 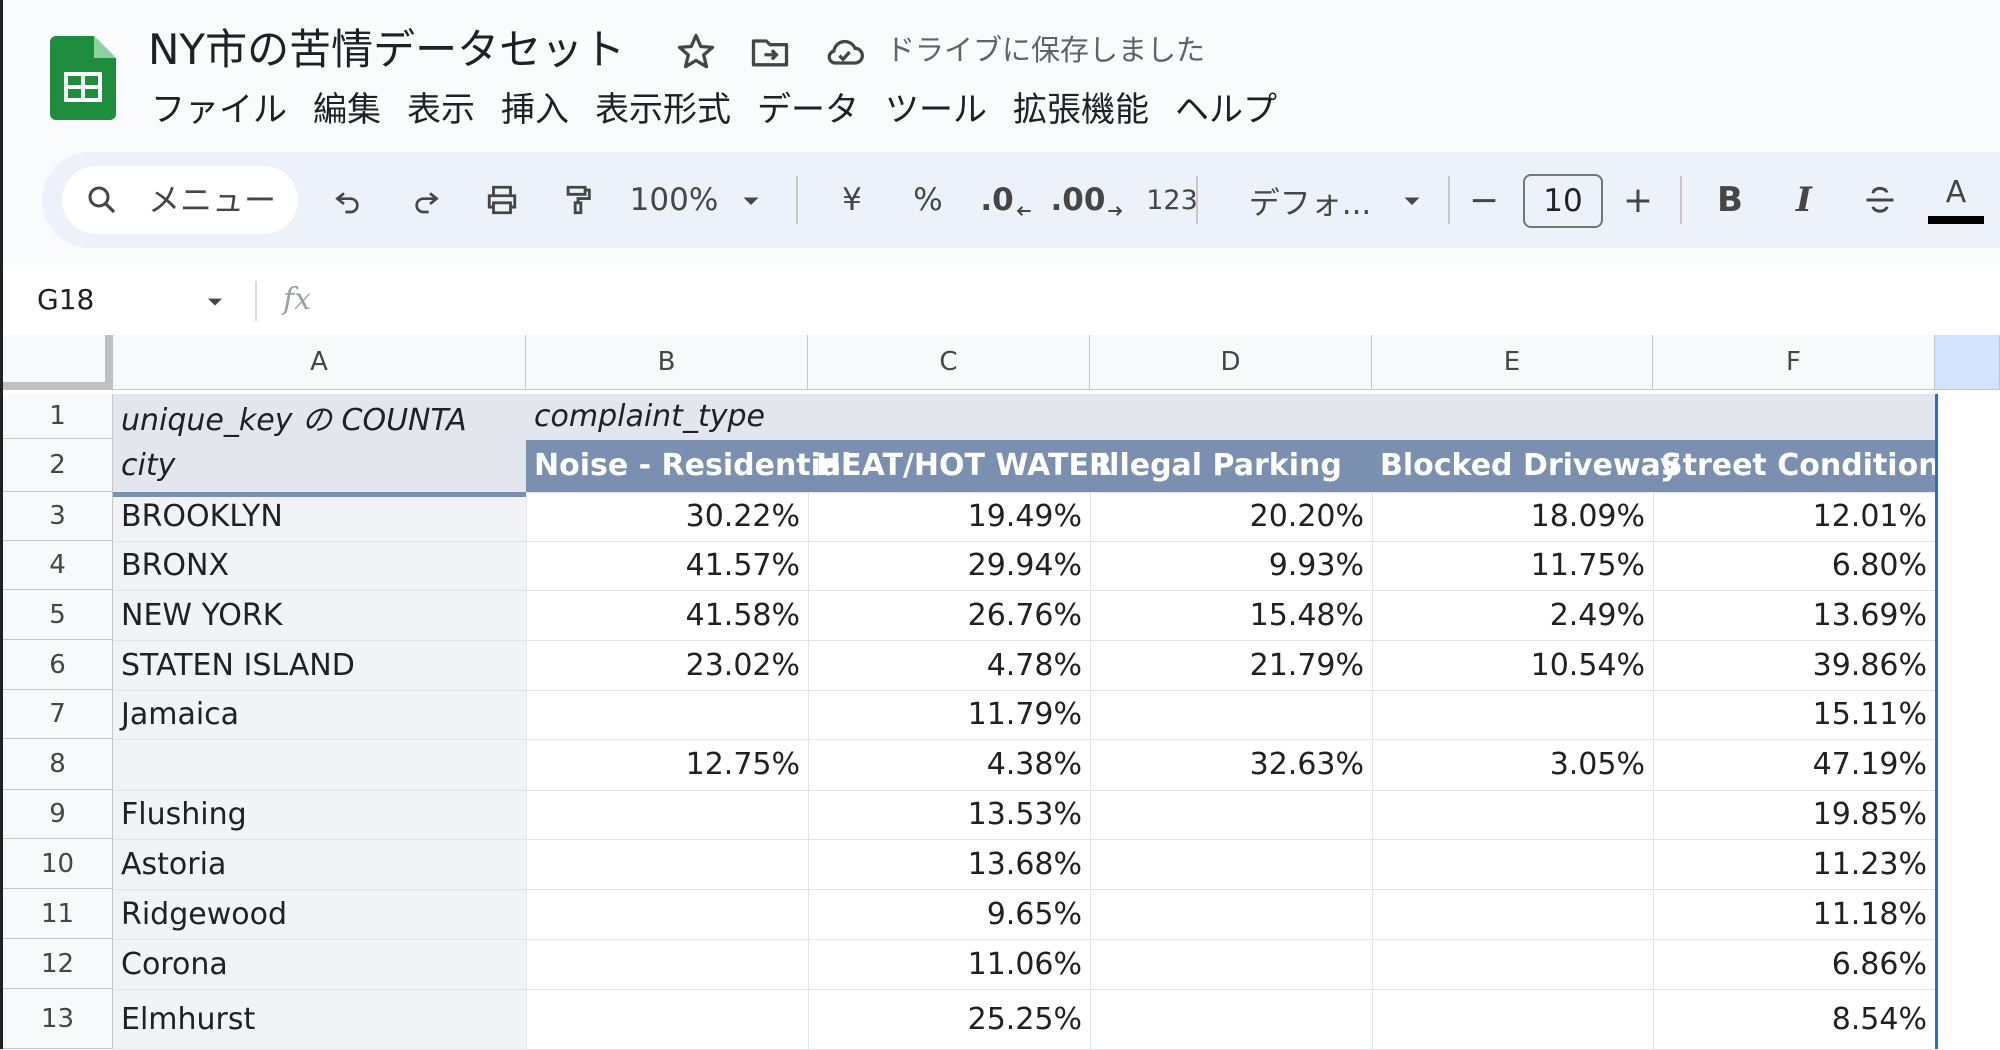 What do you see at coordinates (180, 200) in the screenshot?
I see `menu-search: メニュー` at bounding box center [180, 200].